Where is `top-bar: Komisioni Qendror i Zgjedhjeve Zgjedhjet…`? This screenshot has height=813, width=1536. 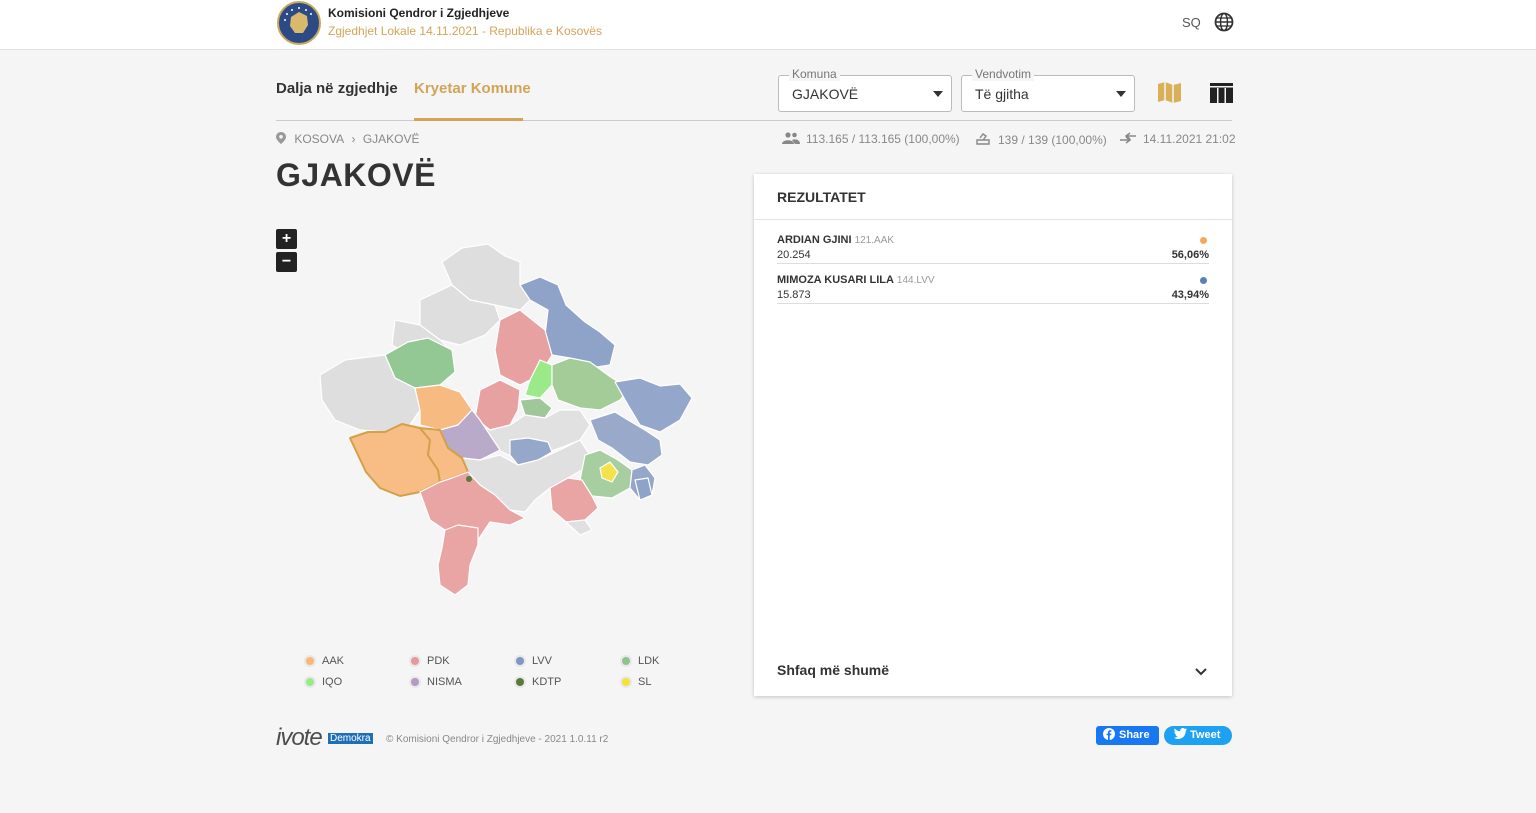
top-bar: Komisioni Qendror i Zgjedhjeve Zgjedhjet… is located at coordinates (768, 25).